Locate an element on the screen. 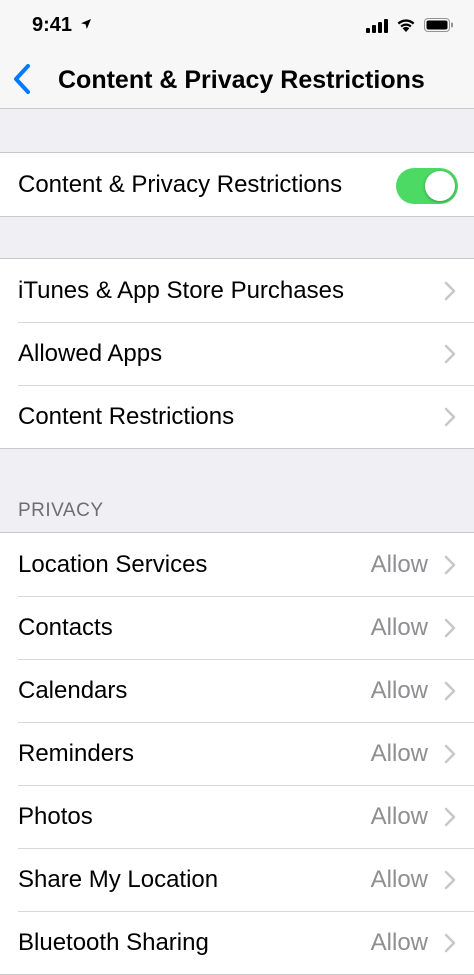 This screenshot has width=474, height=975. list-item-calendars: Calendars Allow is located at coordinates (237, 690).